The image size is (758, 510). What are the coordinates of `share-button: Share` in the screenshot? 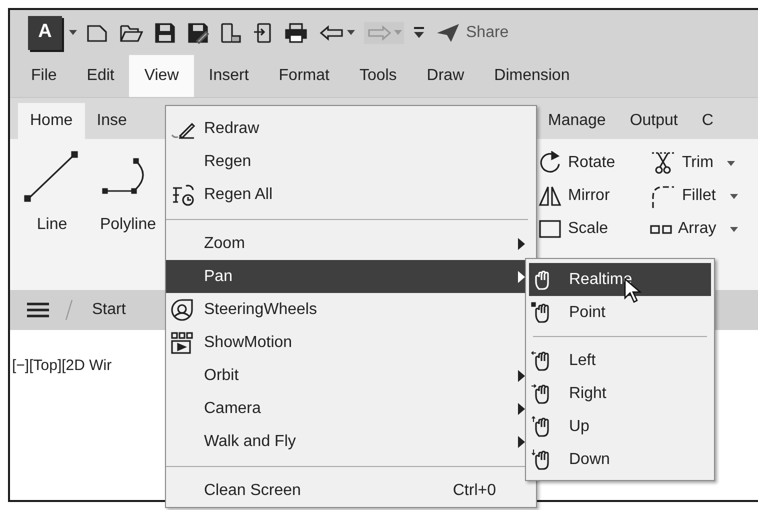 It's located at (472, 32).